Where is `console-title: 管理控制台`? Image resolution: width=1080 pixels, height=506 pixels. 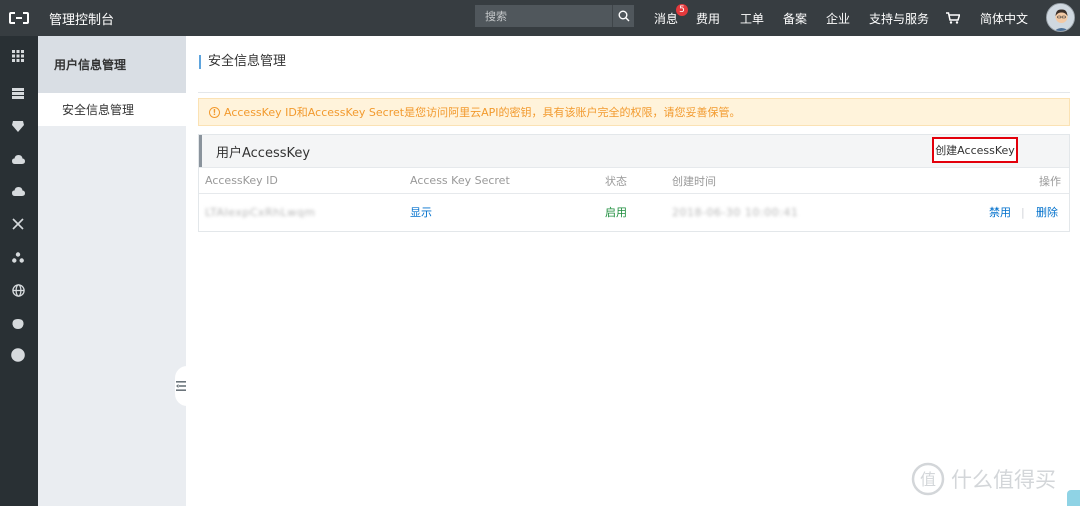 console-title: 管理控制台 is located at coordinates (81, 18).